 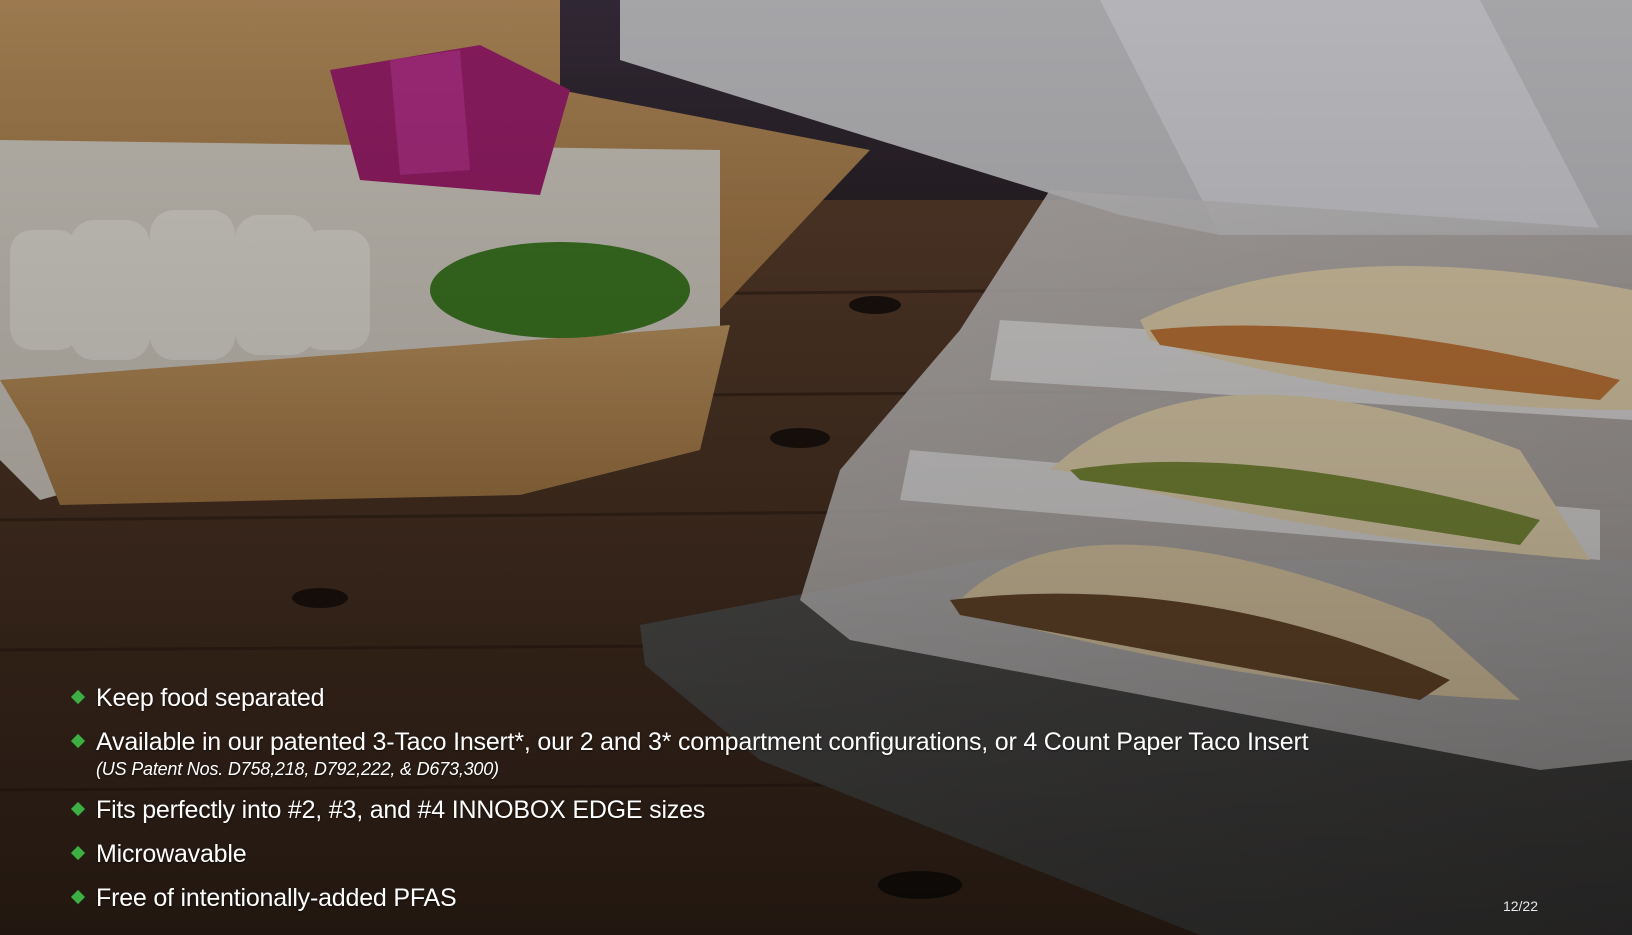 What do you see at coordinates (210, 698) in the screenshot?
I see `feature-text: Keep food separated` at bounding box center [210, 698].